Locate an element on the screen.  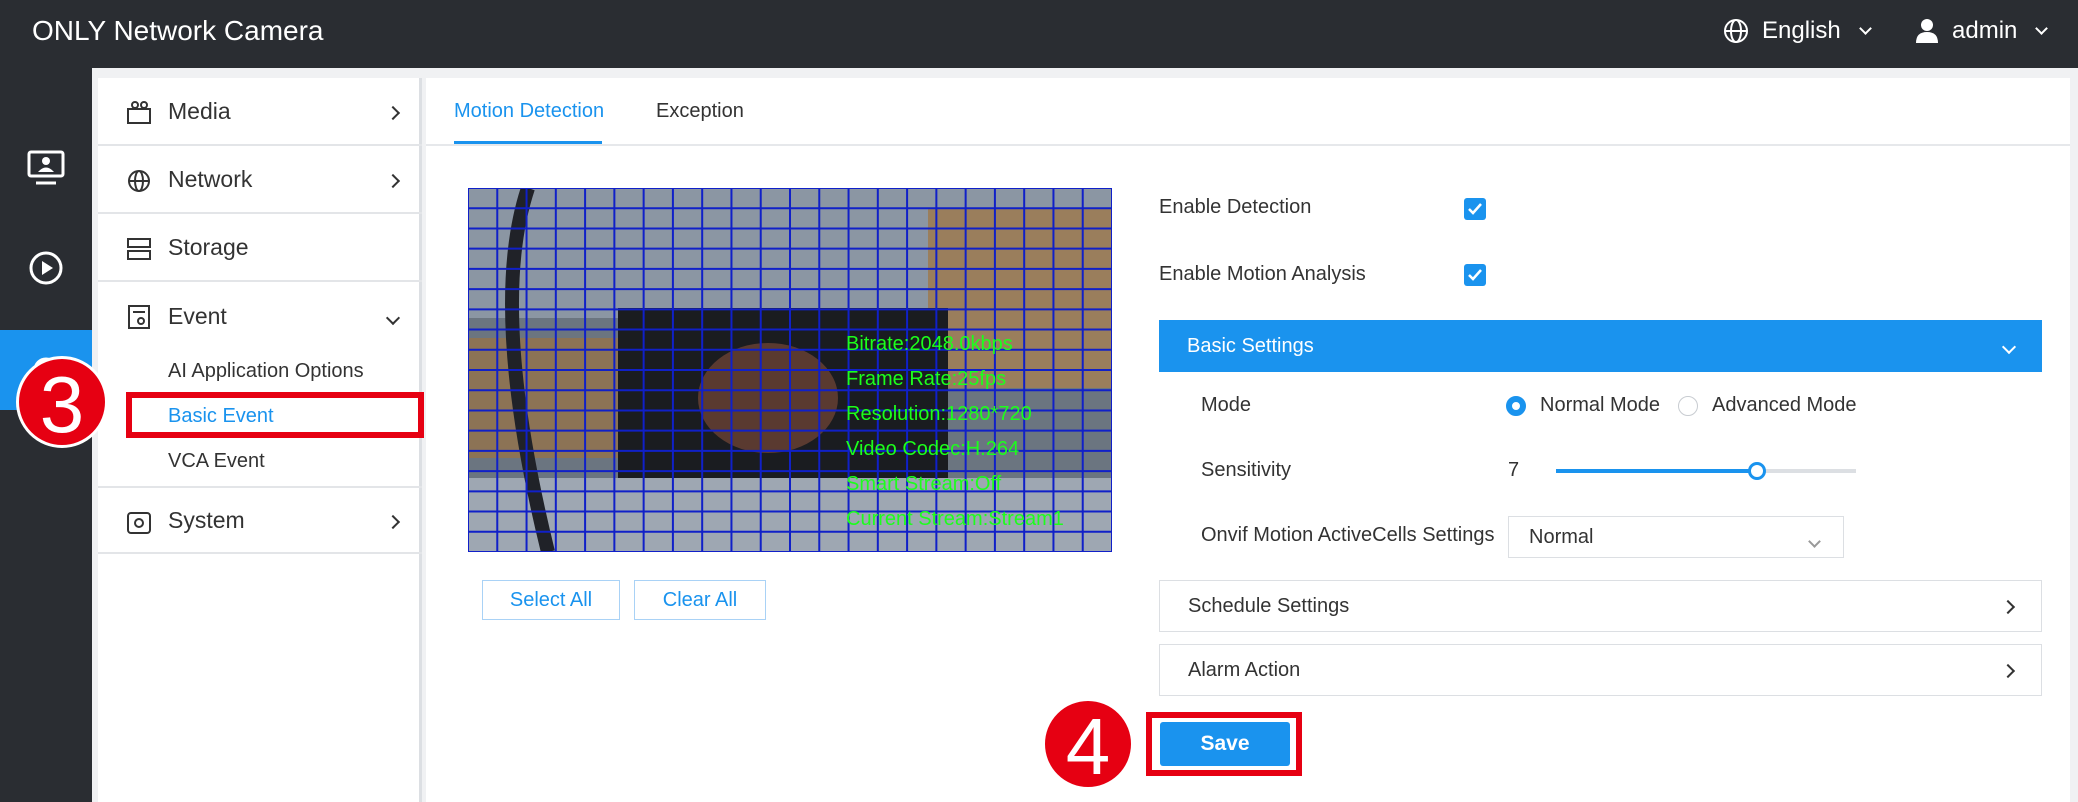
playback-button is located at coordinates (46, 268).